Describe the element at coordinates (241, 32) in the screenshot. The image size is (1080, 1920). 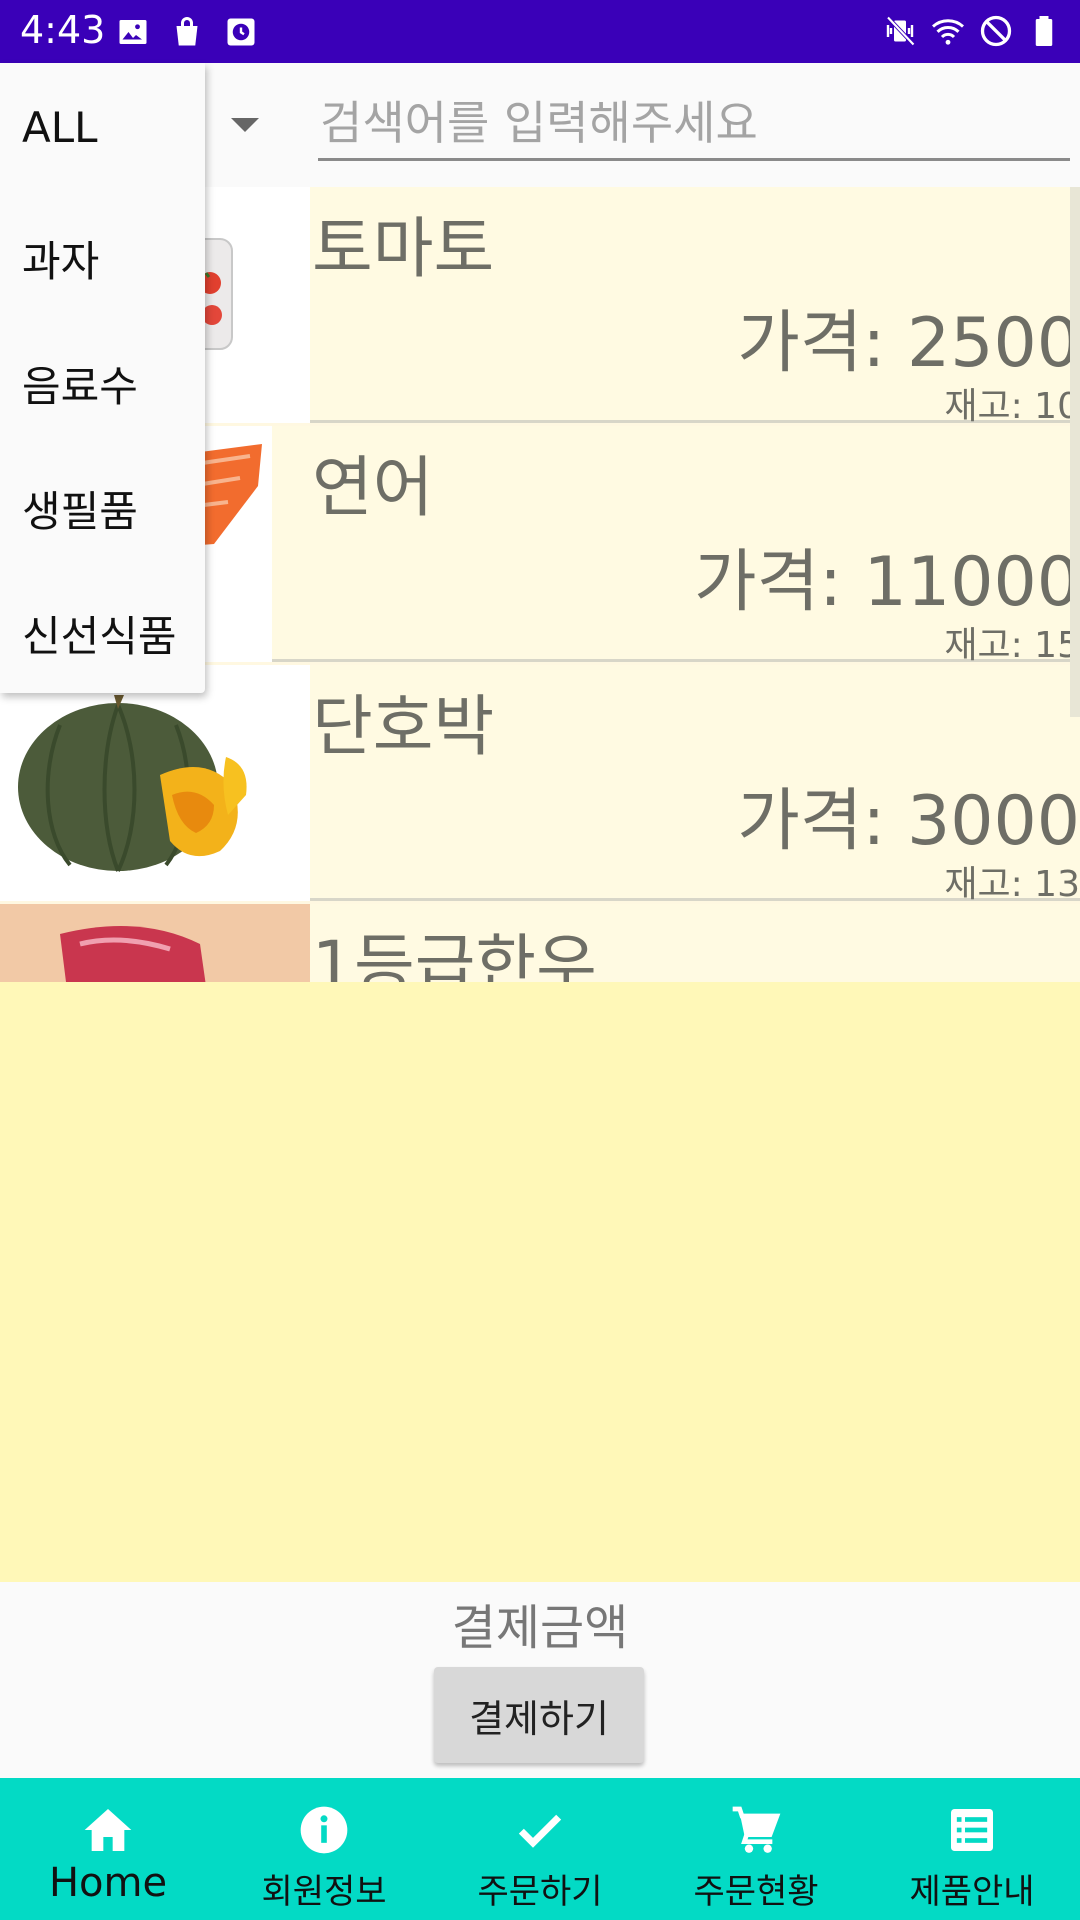
I see `clock-icon` at that location.